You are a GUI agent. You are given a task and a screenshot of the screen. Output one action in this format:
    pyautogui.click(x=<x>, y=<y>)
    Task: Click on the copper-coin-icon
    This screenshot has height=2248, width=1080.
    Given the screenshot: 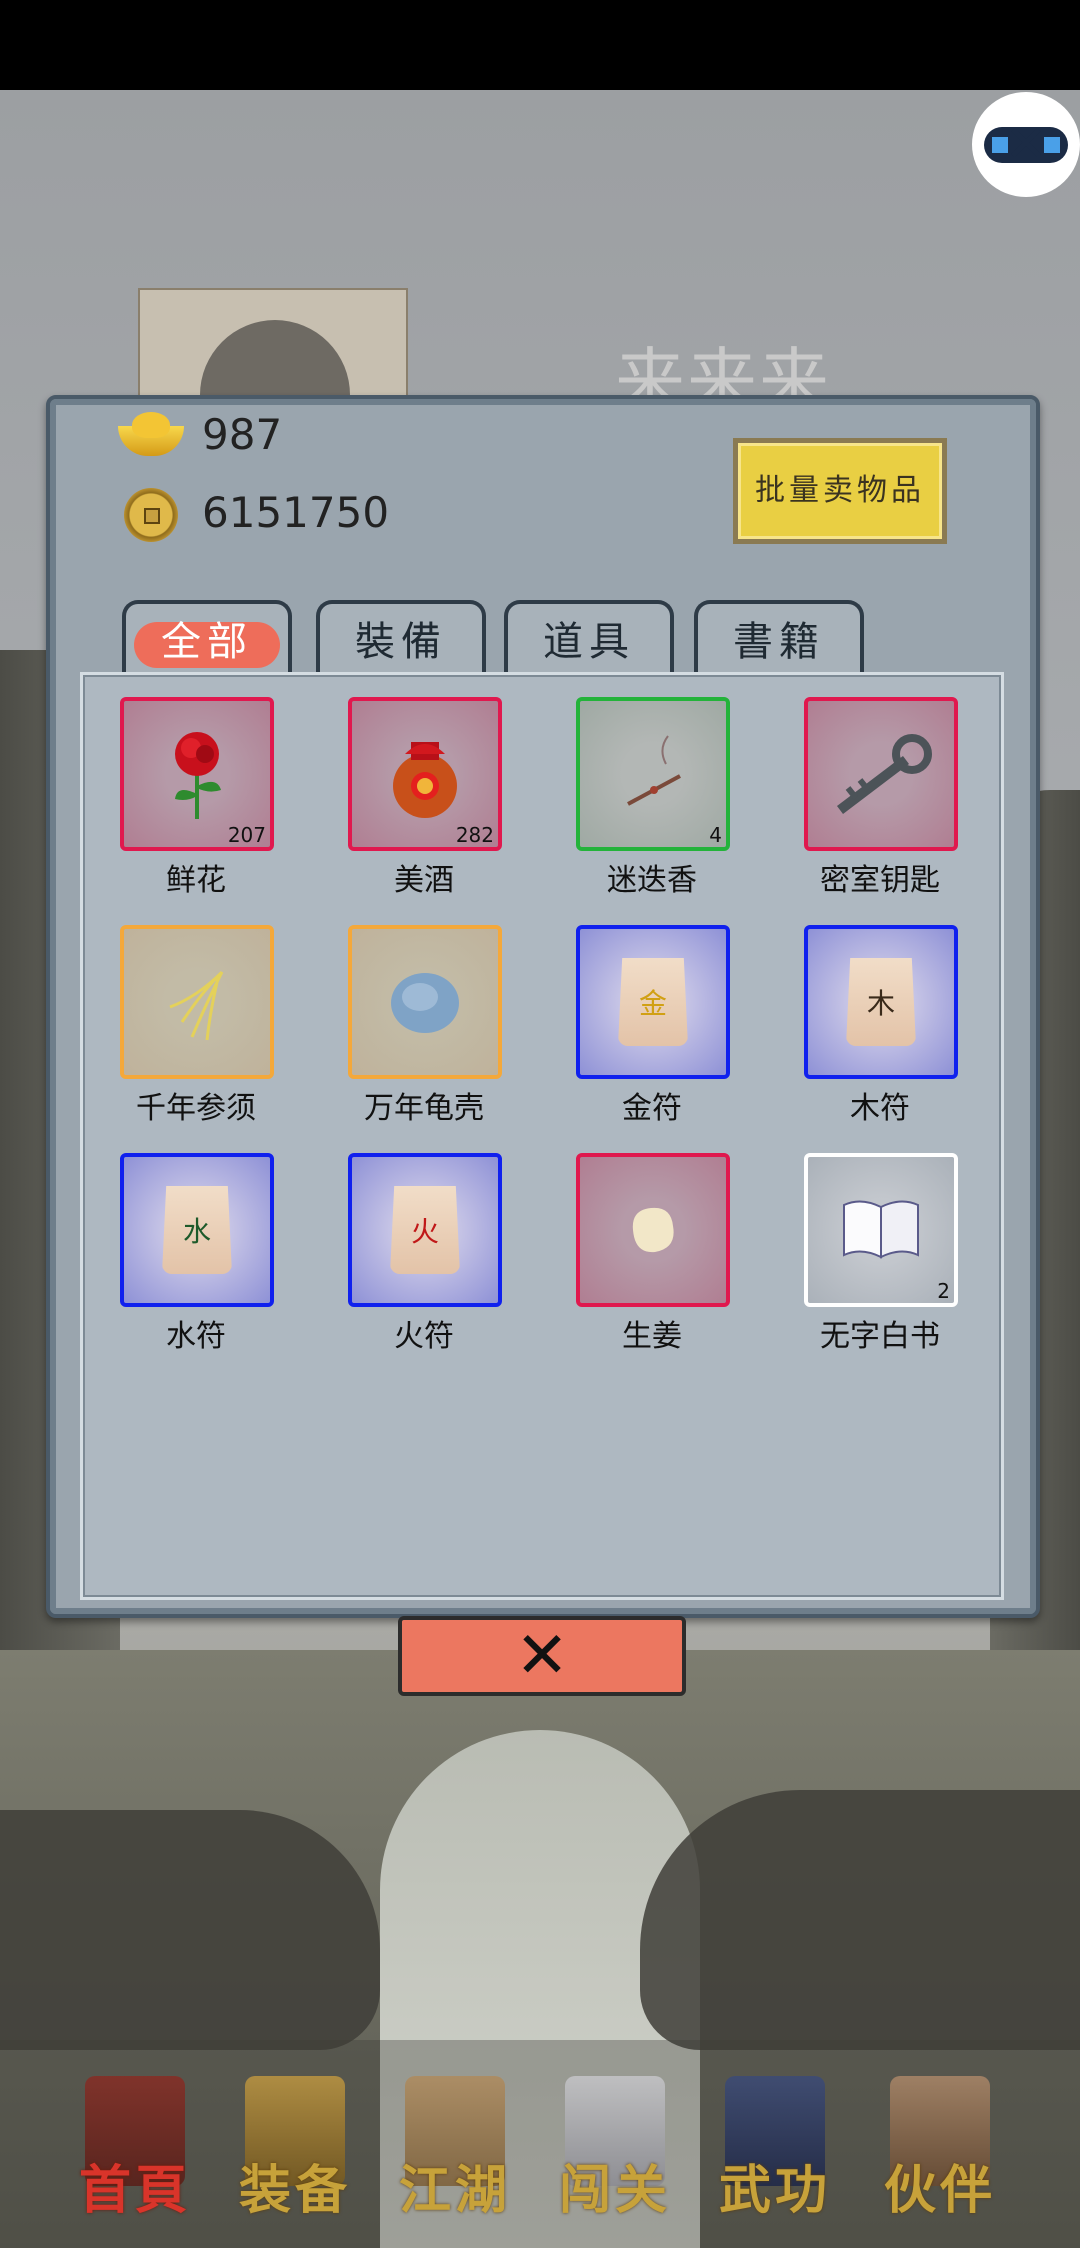 What is the action you would take?
    pyautogui.click(x=151, y=515)
    